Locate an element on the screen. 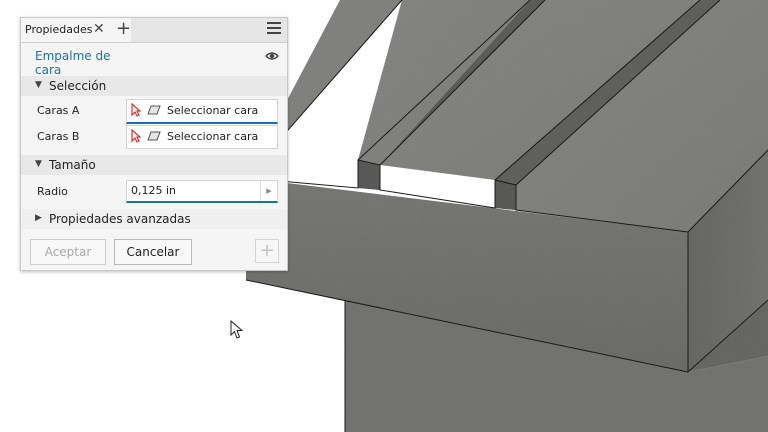 The image size is (768, 432). section-size-header: ▼ Tamaño is located at coordinates (154, 165).